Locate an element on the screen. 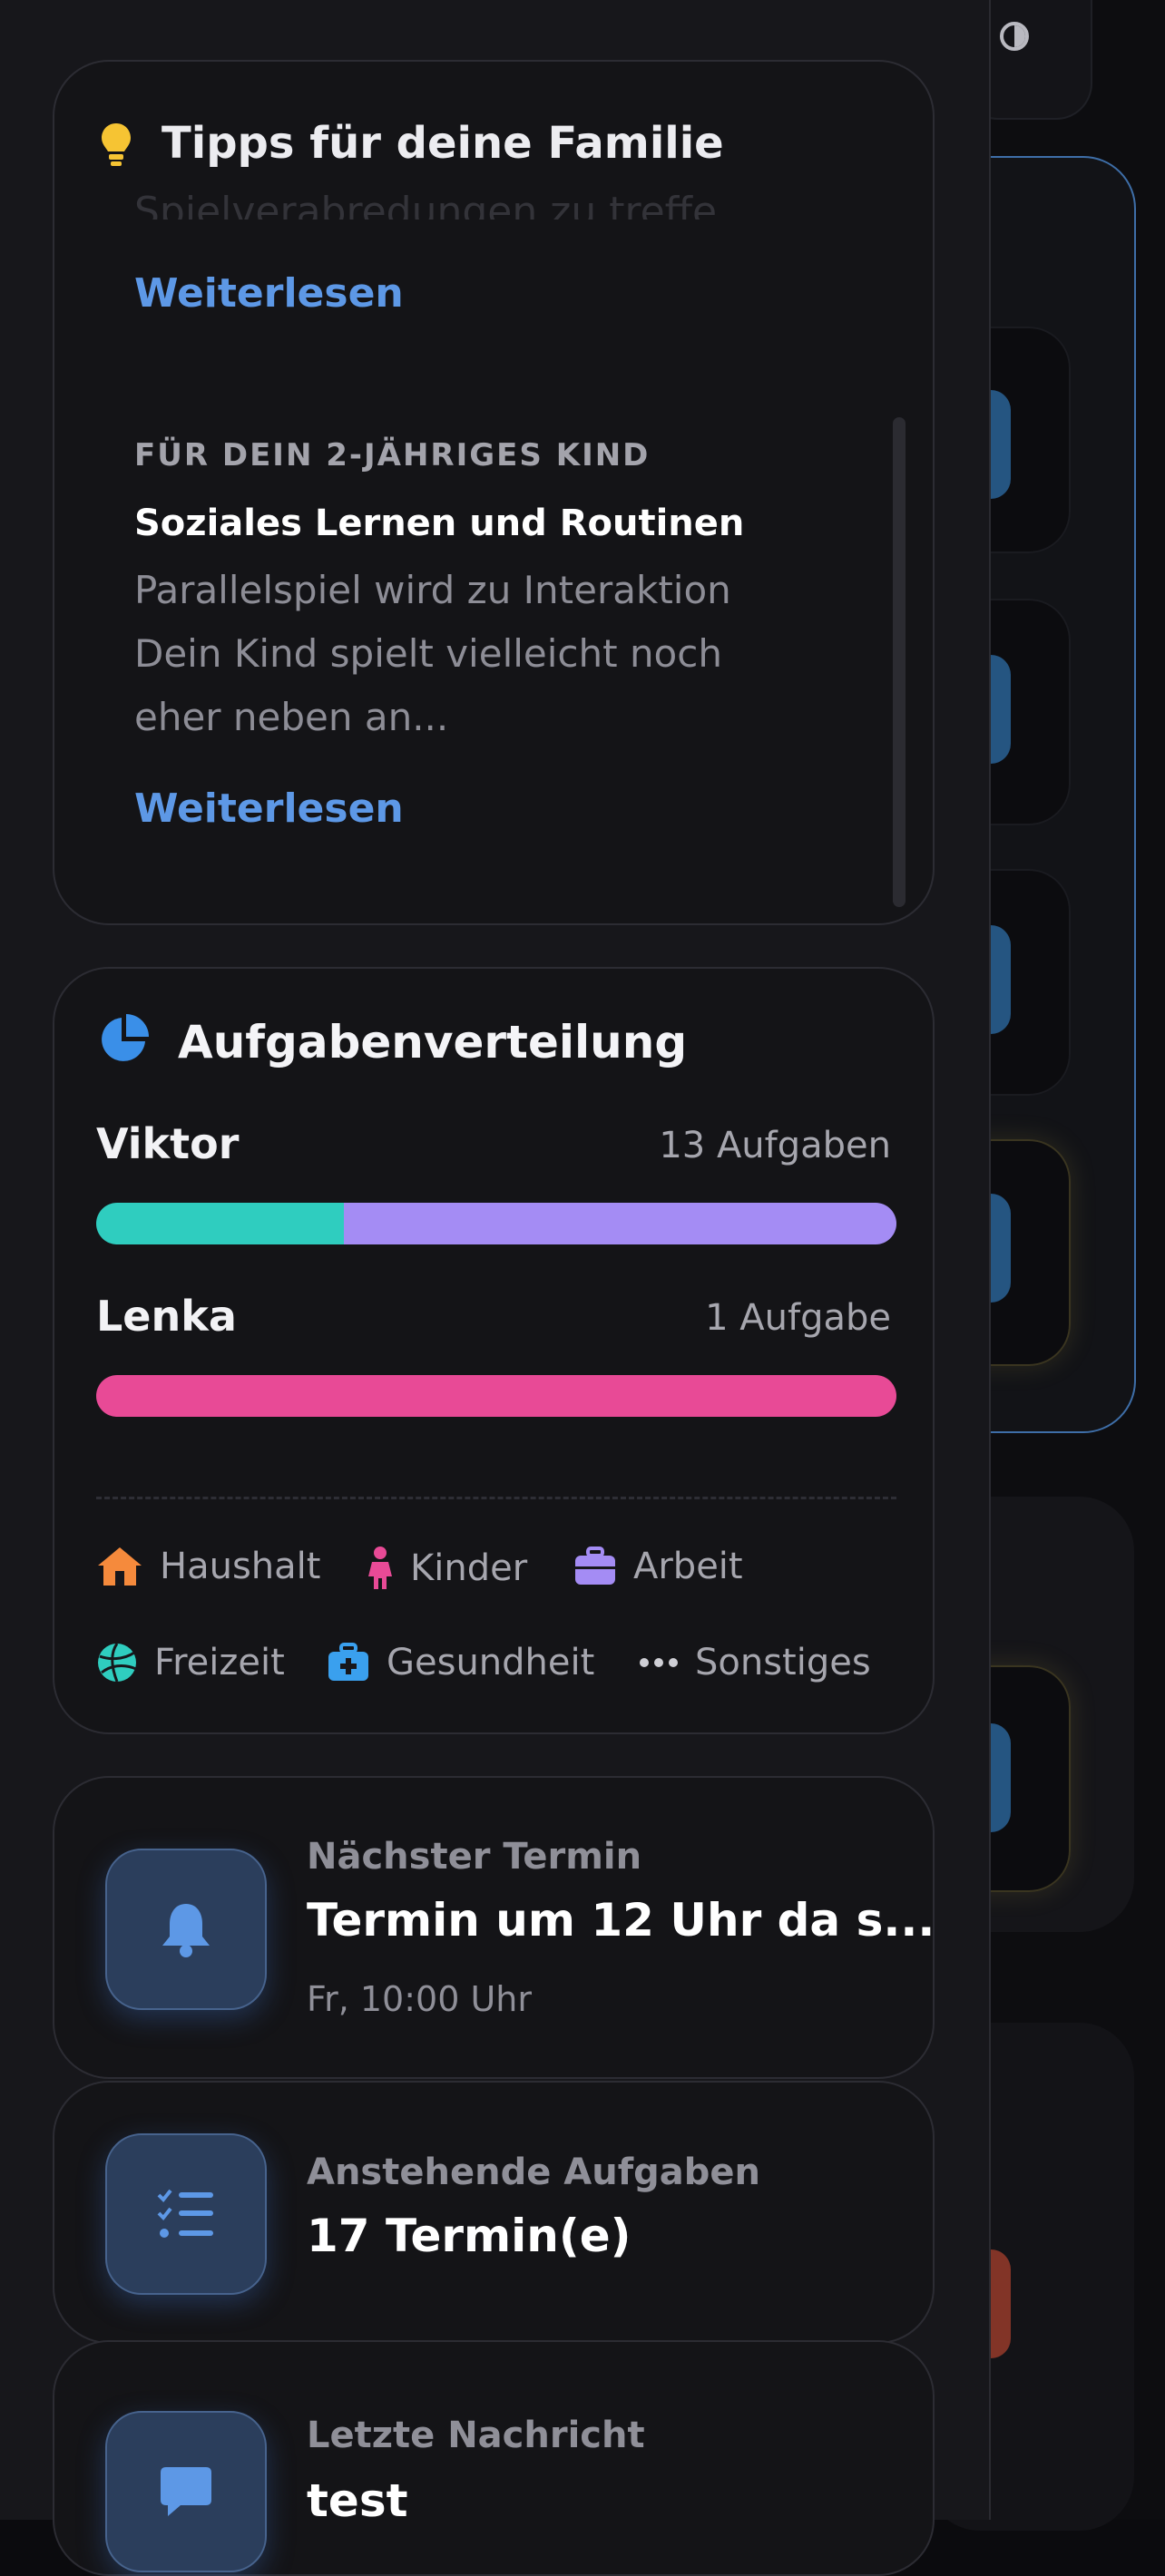 Image resolution: width=1165 pixels, height=2576 pixels. more-dots-icon is located at coordinates (659, 1662).